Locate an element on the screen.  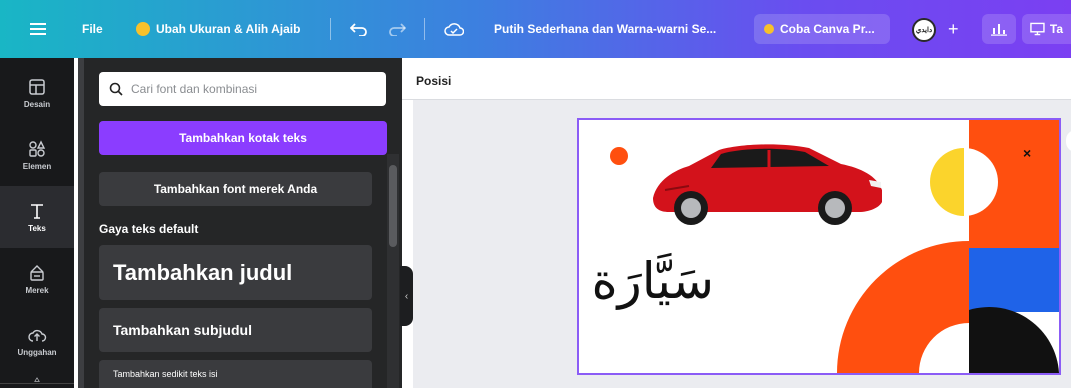
hamburger-icon is located at coordinates (38, 29).